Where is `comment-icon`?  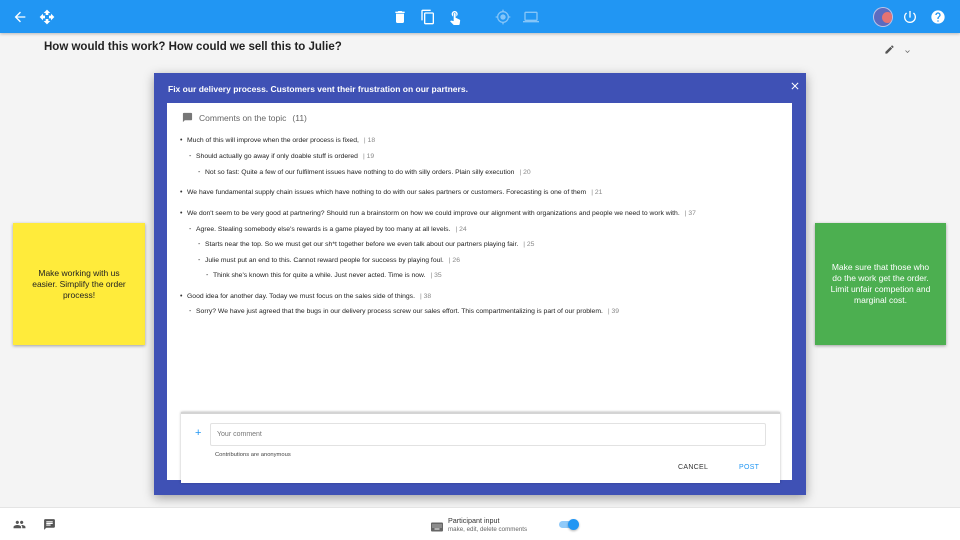
comment-icon is located at coordinates (187, 117).